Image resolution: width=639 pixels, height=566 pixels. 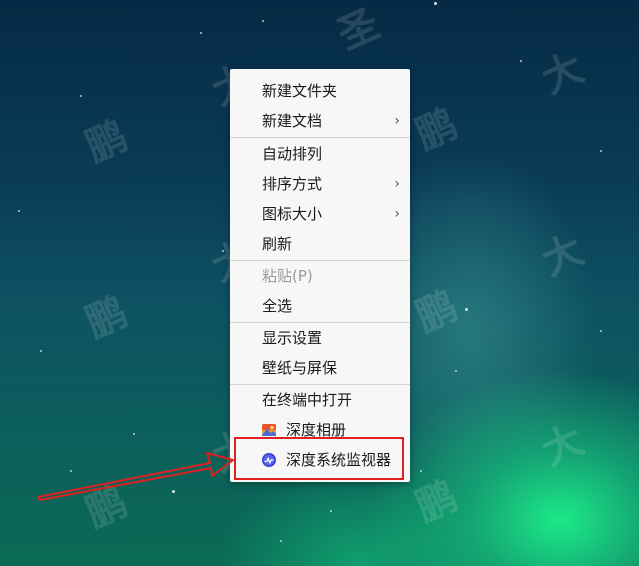 What do you see at coordinates (320, 244) in the screenshot?
I see `menu-item-refresh: 刷新` at bounding box center [320, 244].